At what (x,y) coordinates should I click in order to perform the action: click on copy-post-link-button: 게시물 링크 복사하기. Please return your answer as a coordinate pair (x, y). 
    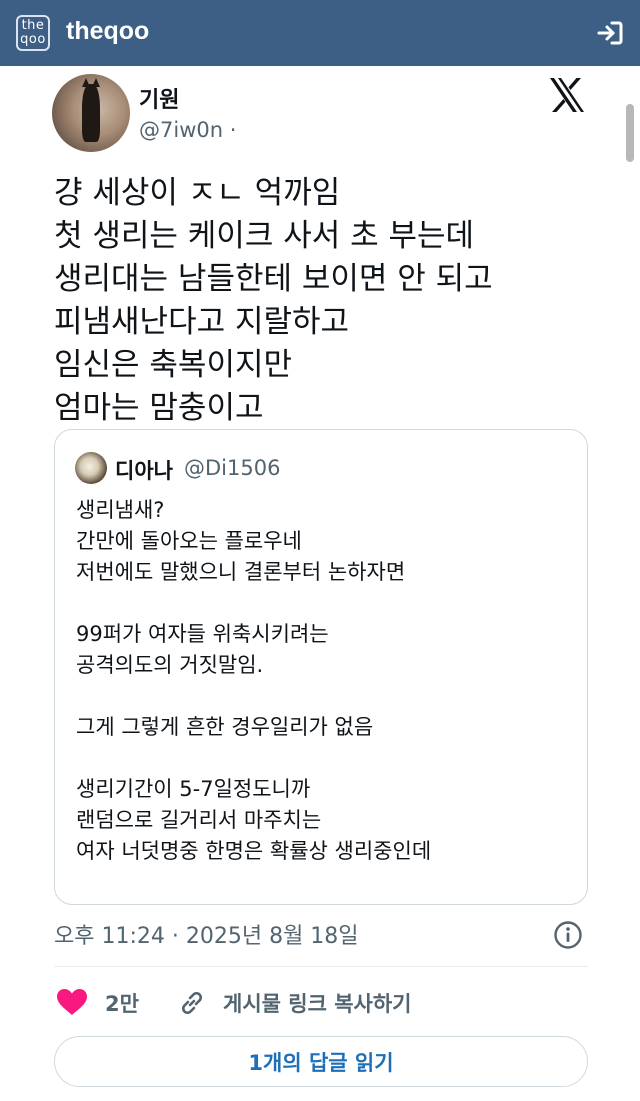
    Looking at the image, I should click on (317, 1003).